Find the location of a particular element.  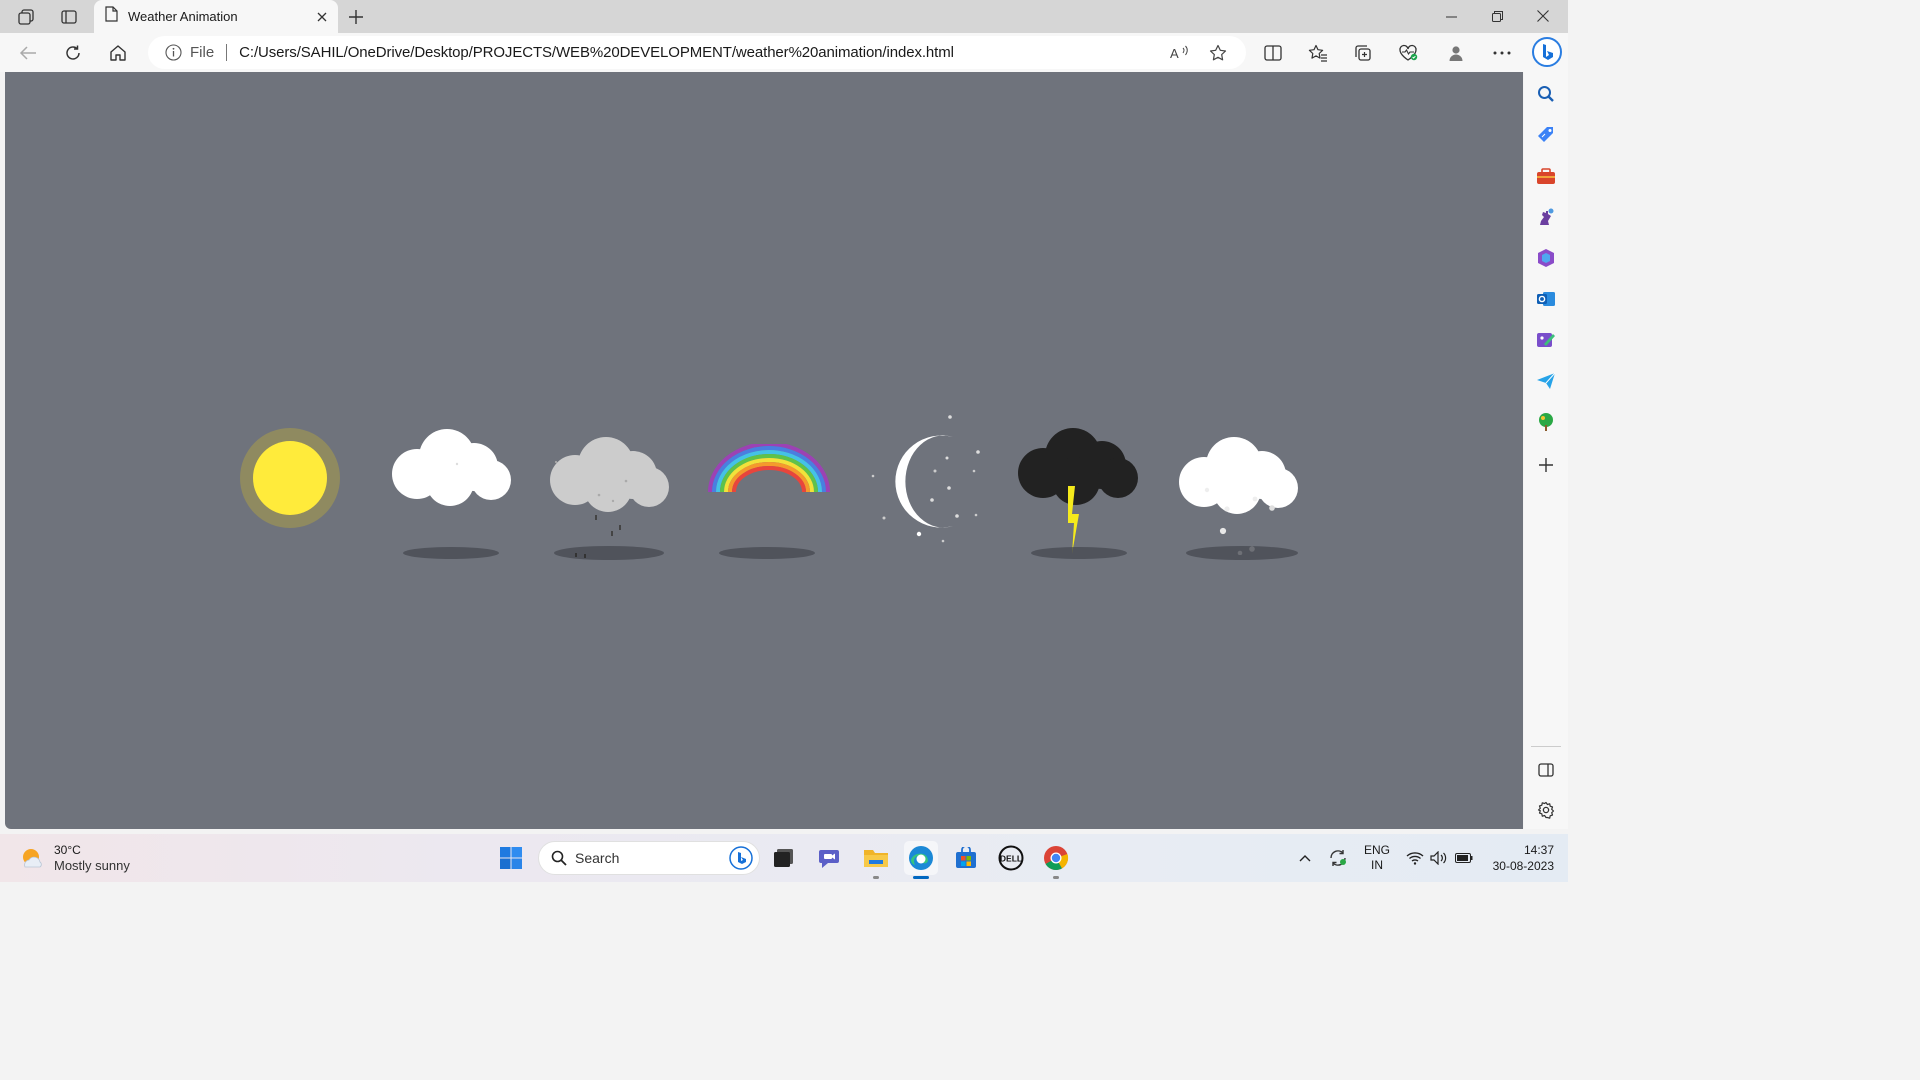

split-screen-button is located at coordinates (1273, 53).